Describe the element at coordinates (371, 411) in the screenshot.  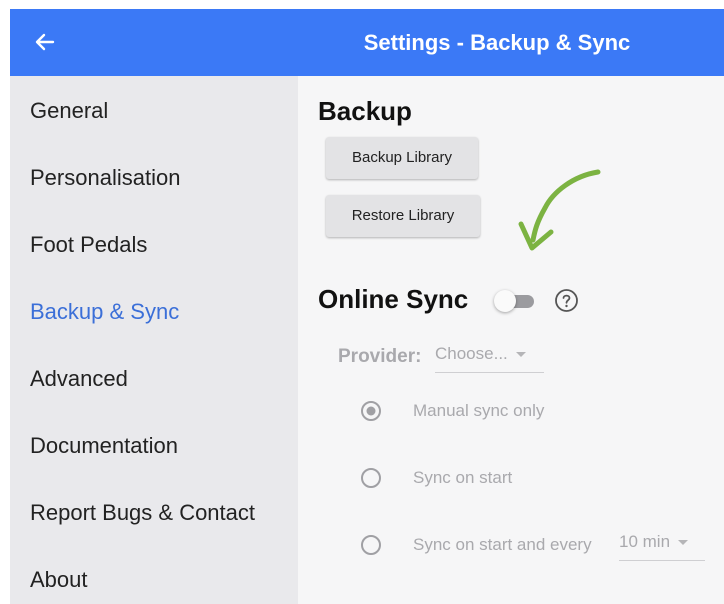
I see `radio-manual-sync` at that location.